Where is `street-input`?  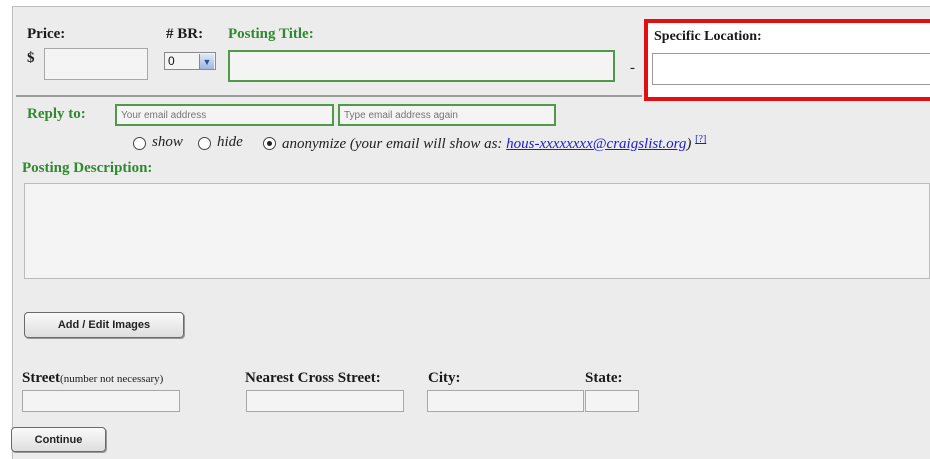 street-input is located at coordinates (101, 401).